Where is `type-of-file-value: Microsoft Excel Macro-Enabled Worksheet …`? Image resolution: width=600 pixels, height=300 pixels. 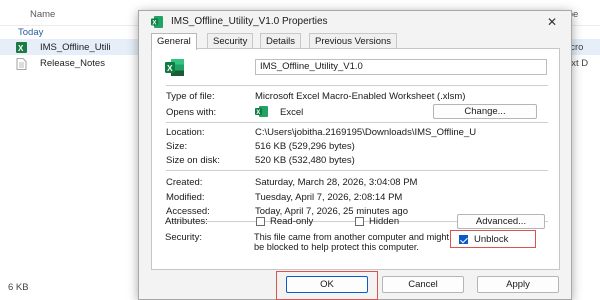
type-of-file-value: Microsoft Excel Macro-Enabled Worksheet … is located at coordinates (360, 96).